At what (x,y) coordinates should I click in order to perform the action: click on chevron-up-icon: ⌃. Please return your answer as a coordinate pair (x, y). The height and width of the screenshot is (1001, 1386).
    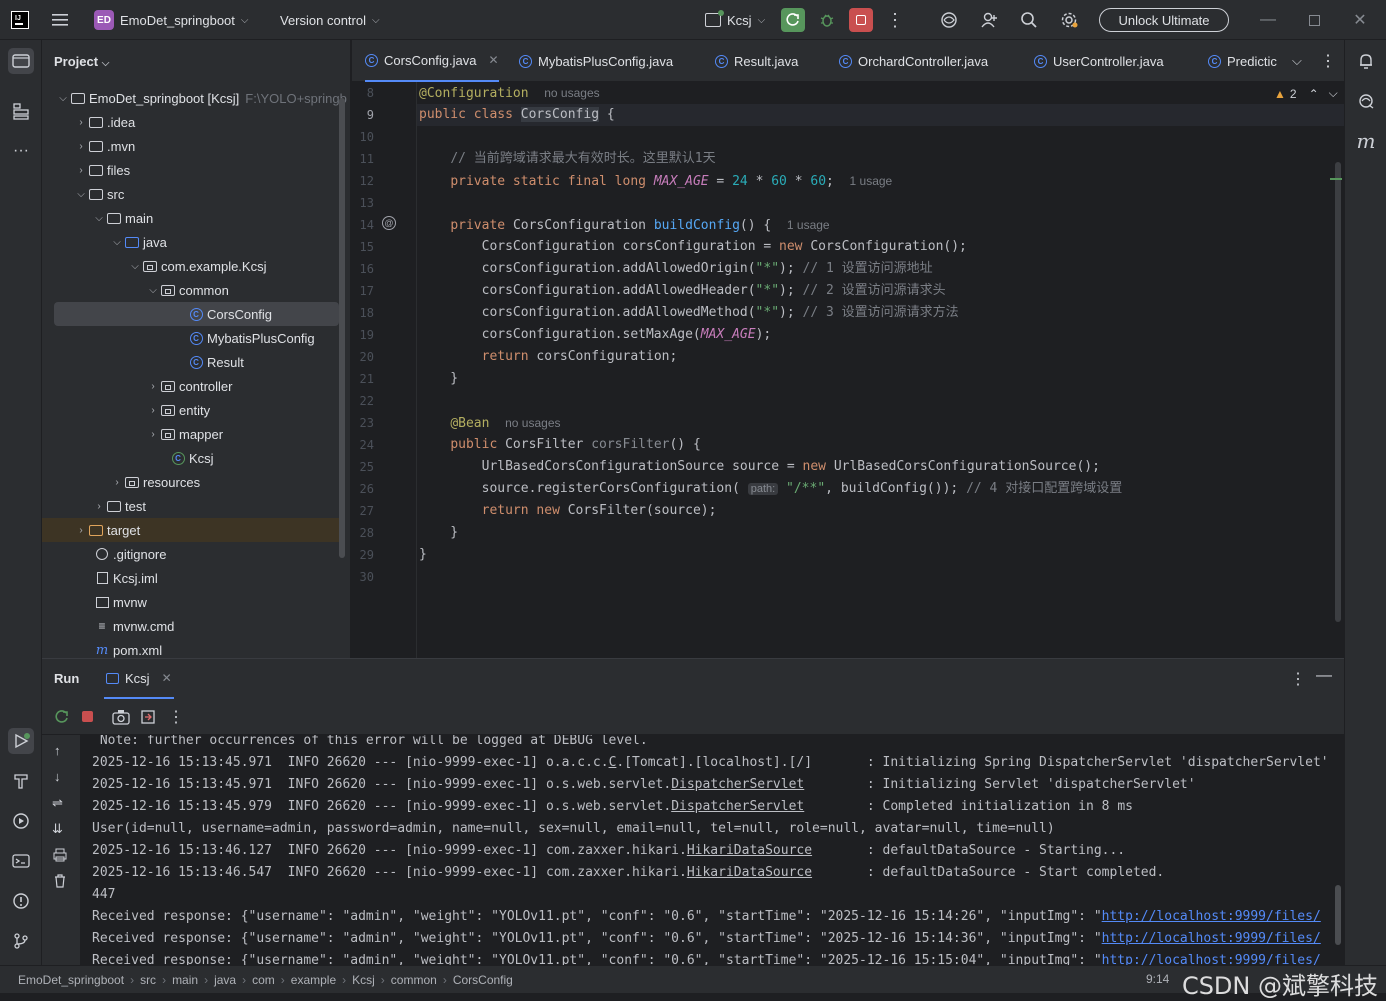
    Looking at the image, I should click on (1314, 94).